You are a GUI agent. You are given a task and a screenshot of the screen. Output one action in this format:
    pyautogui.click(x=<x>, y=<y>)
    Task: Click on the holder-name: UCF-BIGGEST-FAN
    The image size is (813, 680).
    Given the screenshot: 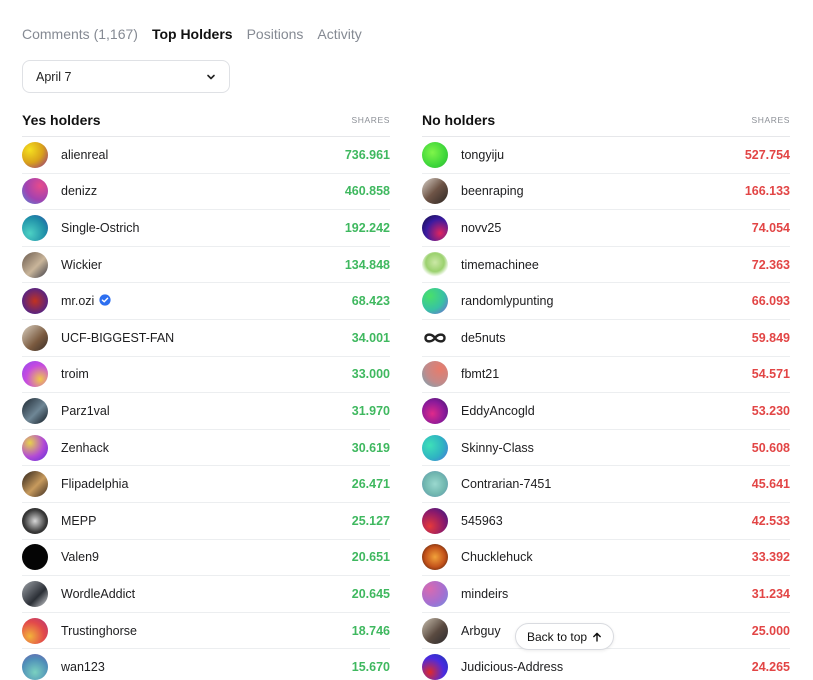 What is the action you would take?
    pyautogui.click(x=206, y=338)
    